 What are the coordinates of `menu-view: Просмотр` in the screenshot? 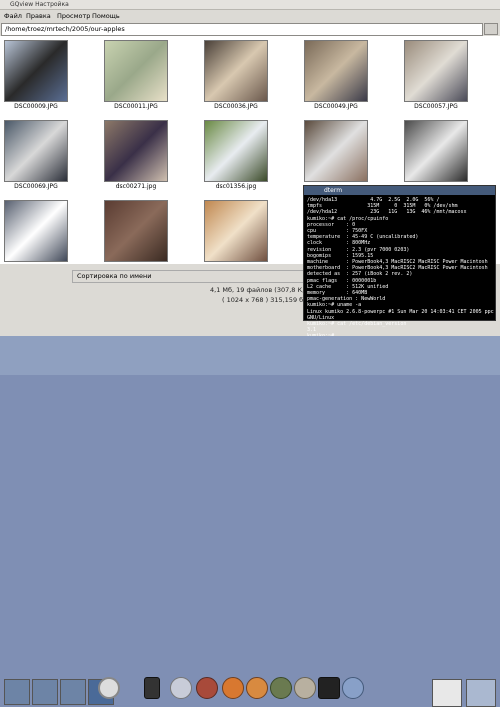 It's located at (73, 16).